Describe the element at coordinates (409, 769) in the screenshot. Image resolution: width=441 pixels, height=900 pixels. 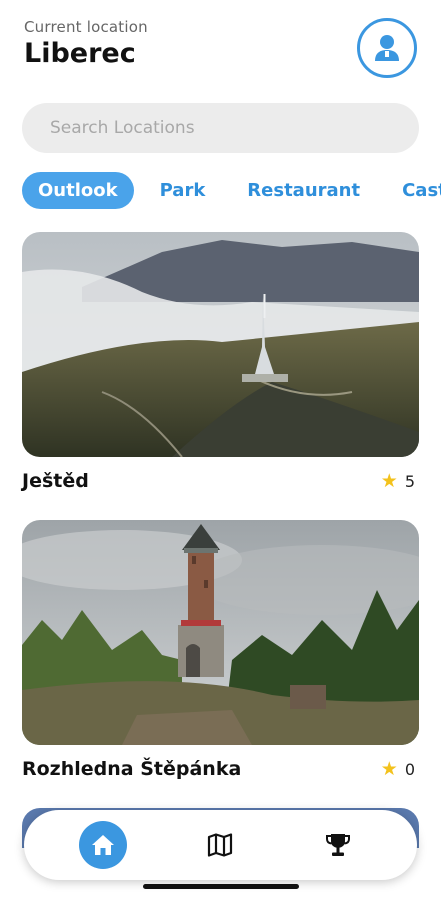
I see `rating-value: 0` at that location.